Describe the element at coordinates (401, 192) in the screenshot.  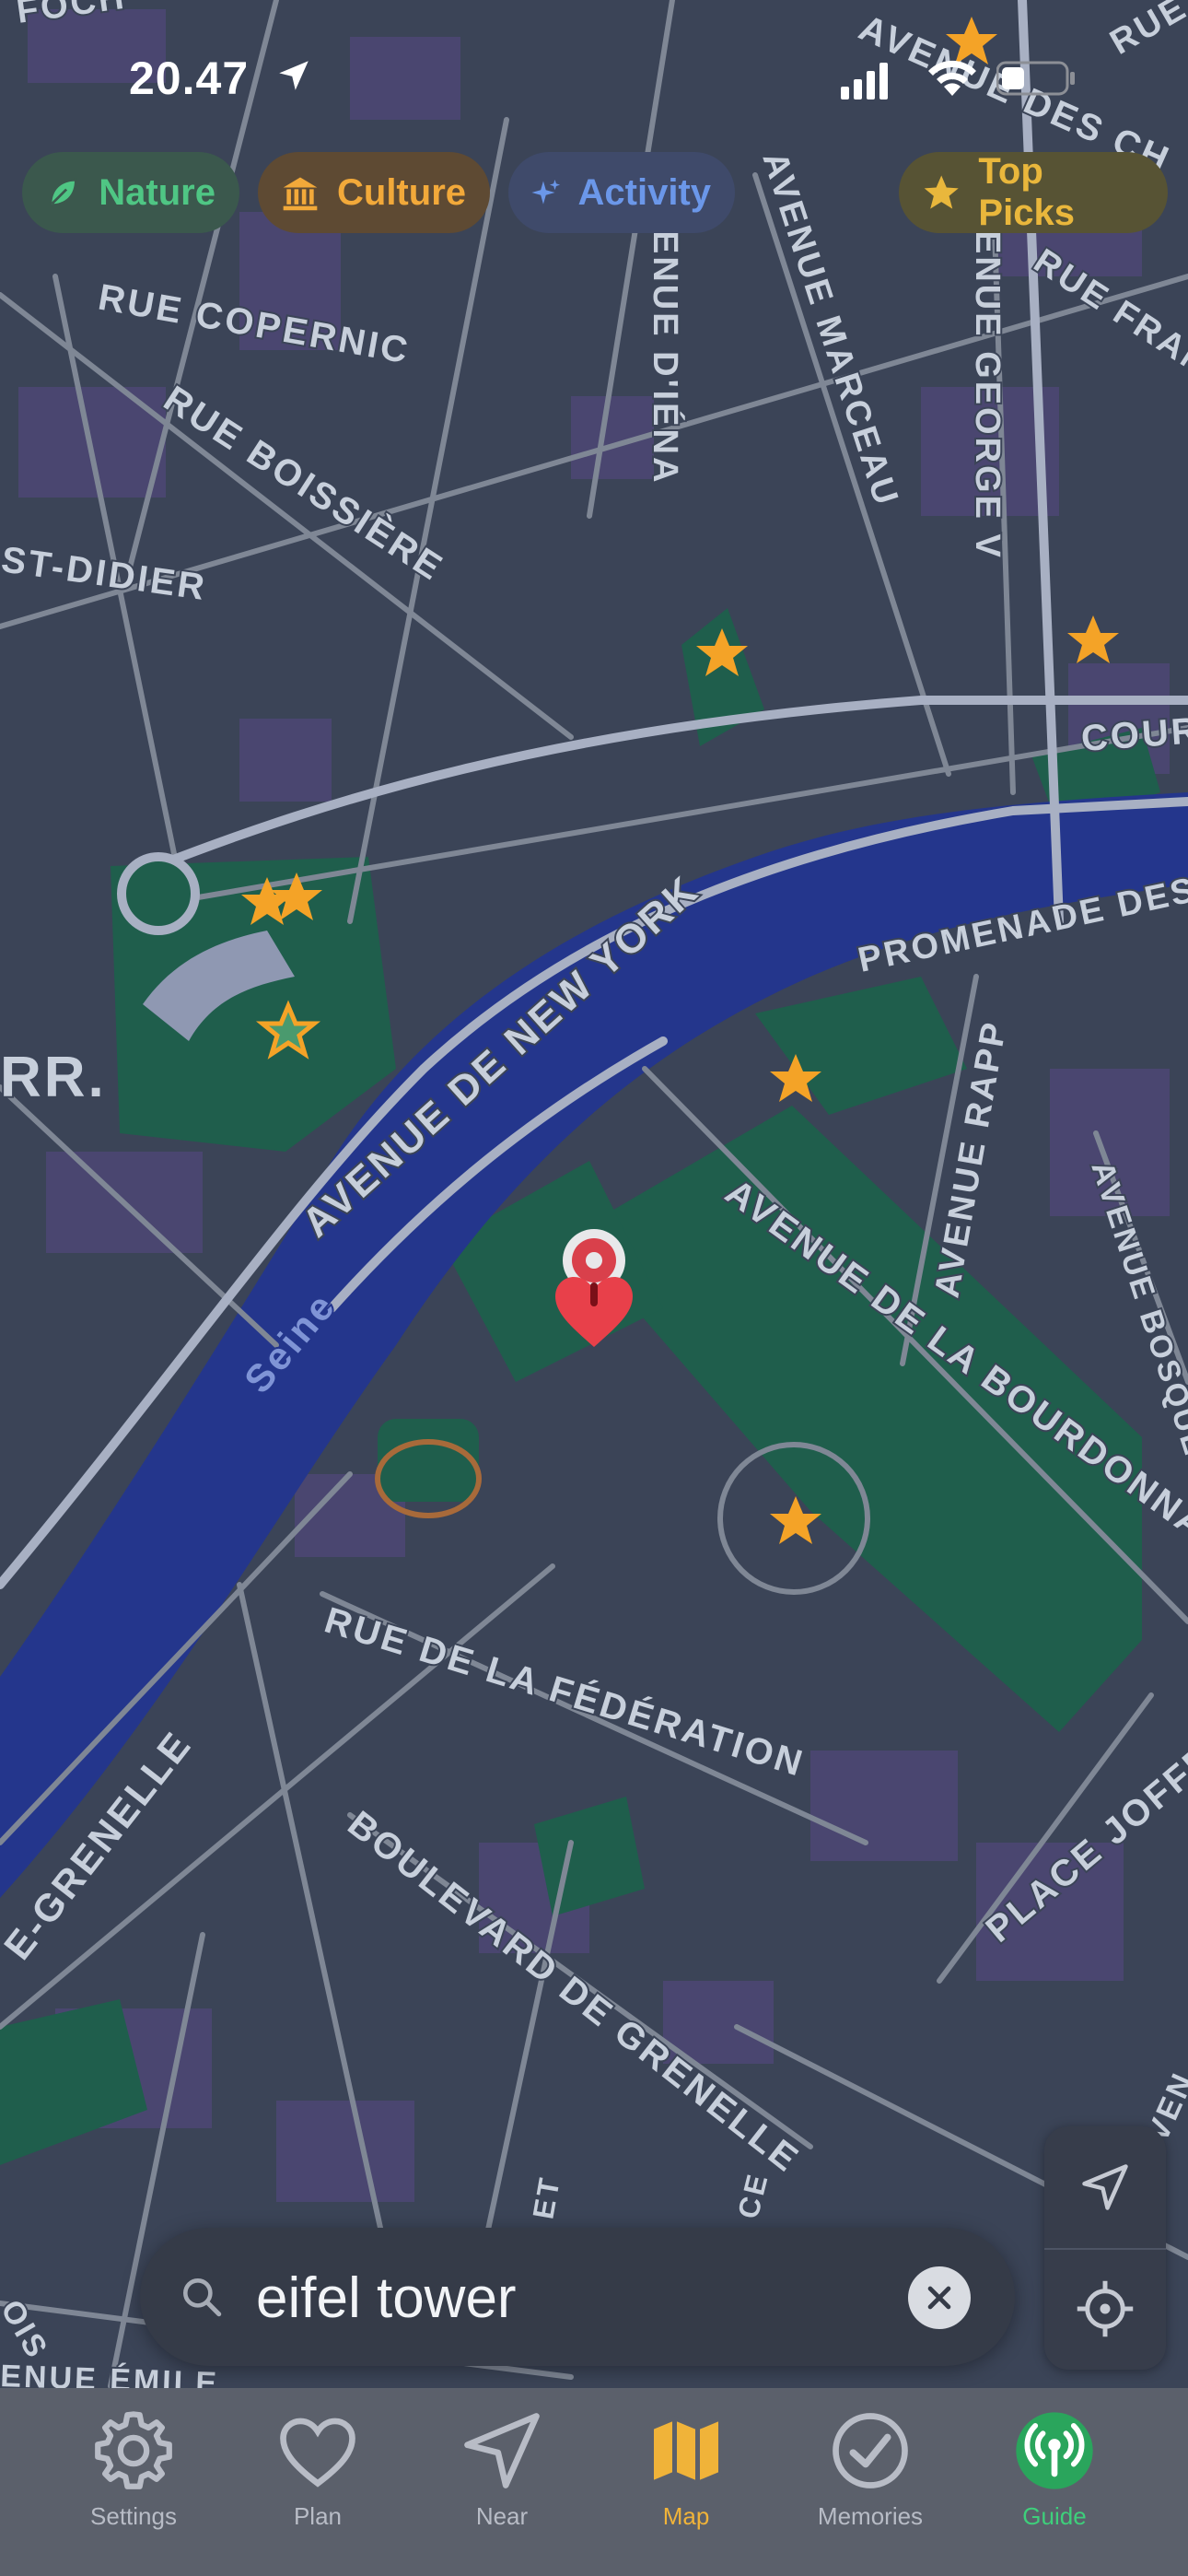
I see `chip-label: Culture` at that location.